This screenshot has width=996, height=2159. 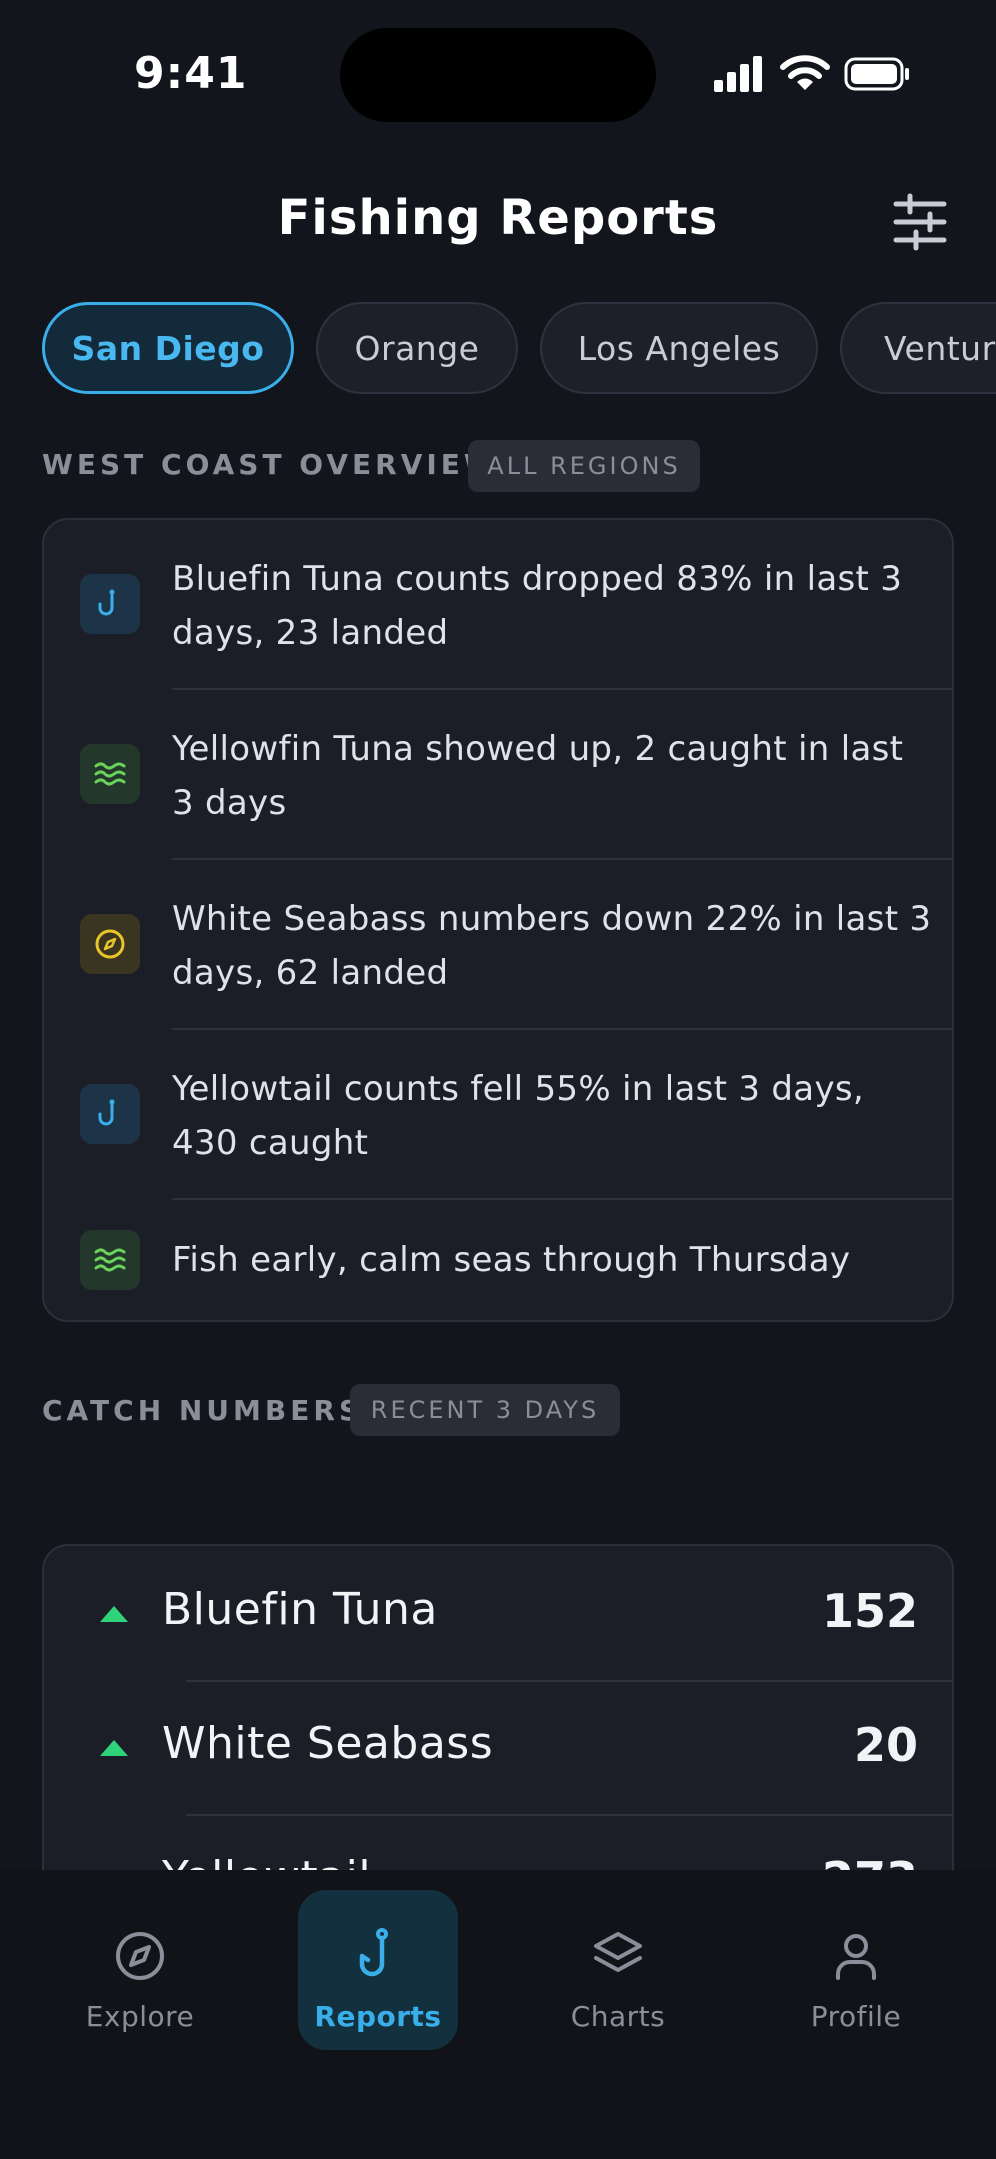 I want to click on chip-los-angeles: Los Angeles, so click(x=679, y=348).